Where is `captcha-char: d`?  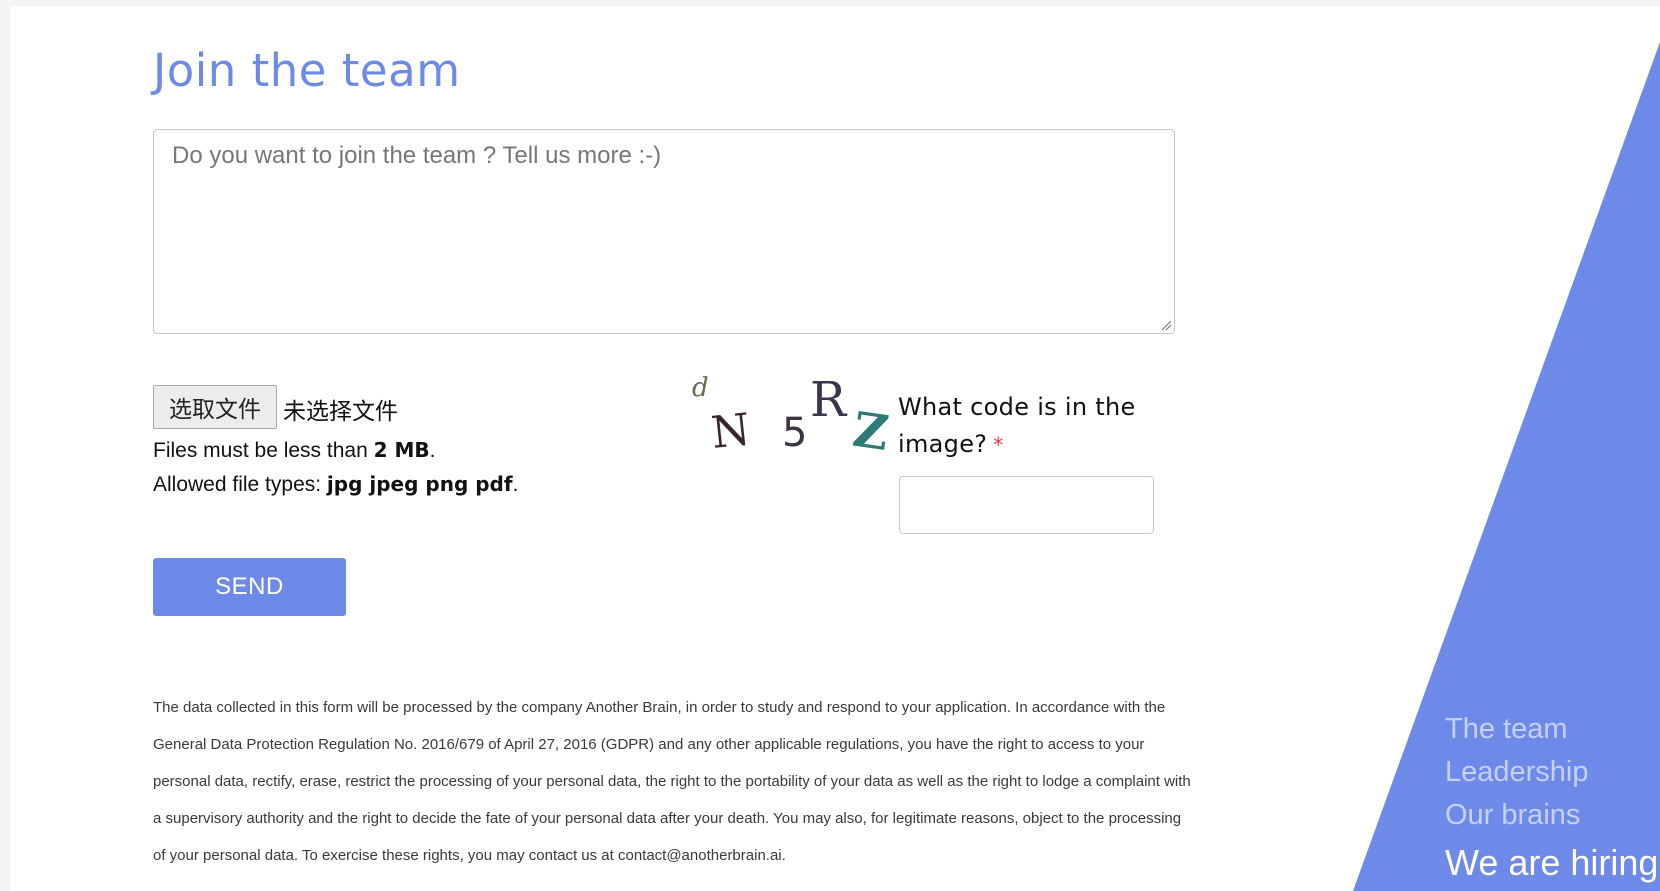 captcha-char: d is located at coordinates (700, 388).